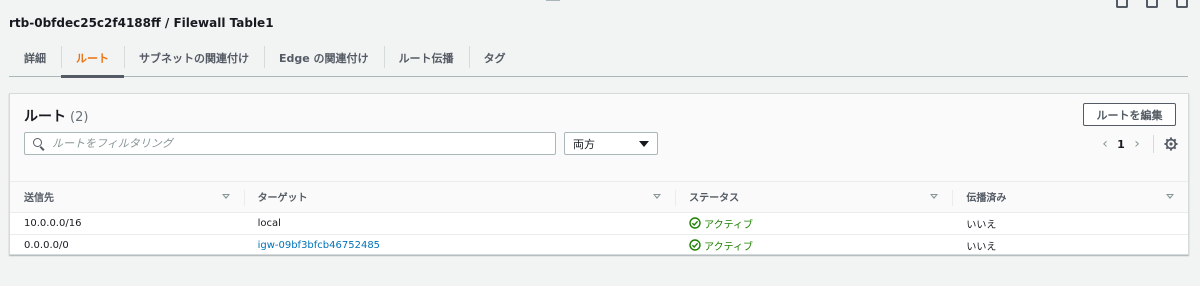  What do you see at coordinates (1129, 114) in the screenshot?
I see `edit-routes-button: ルートを編集` at bounding box center [1129, 114].